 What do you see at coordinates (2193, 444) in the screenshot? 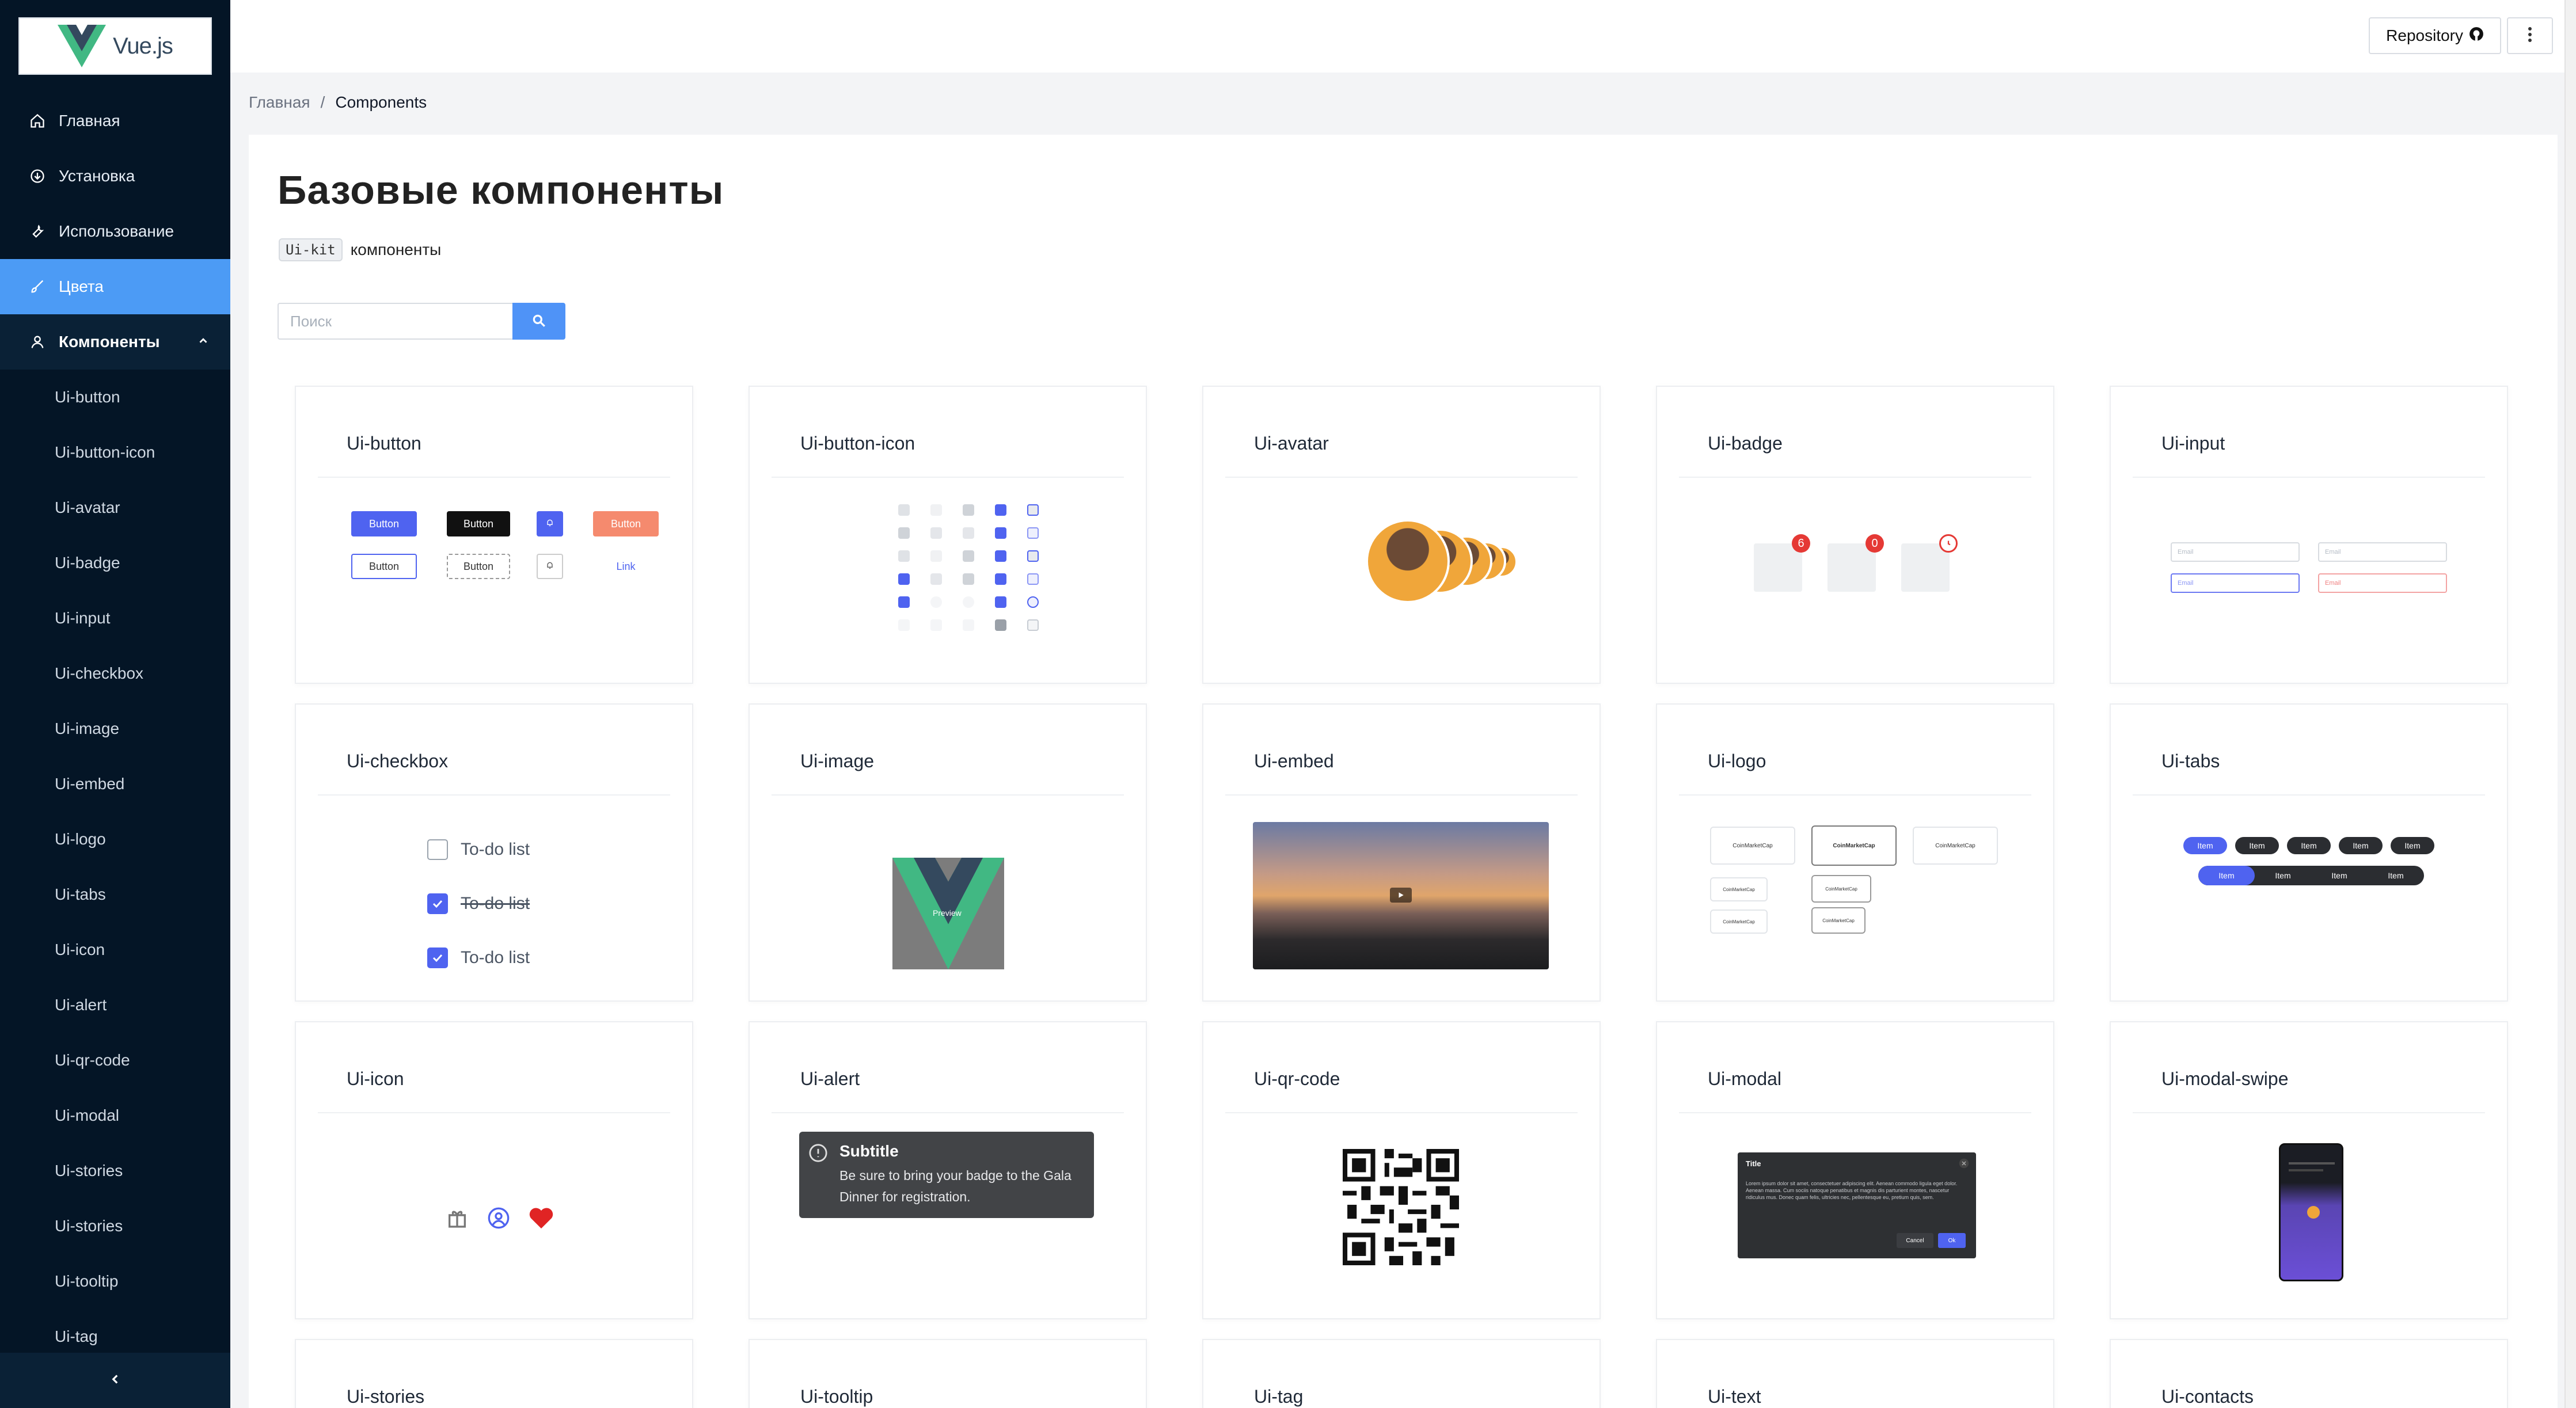
I see `card-title: Ui-input` at bounding box center [2193, 444].